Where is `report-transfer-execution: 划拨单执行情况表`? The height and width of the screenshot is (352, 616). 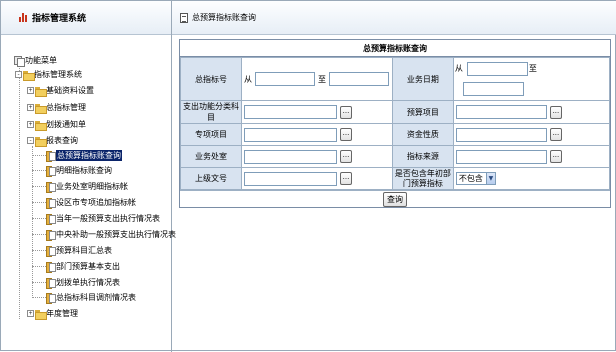 report-transfer-execution: 划拨单执行情况表 is located at coordinates (83, 283).